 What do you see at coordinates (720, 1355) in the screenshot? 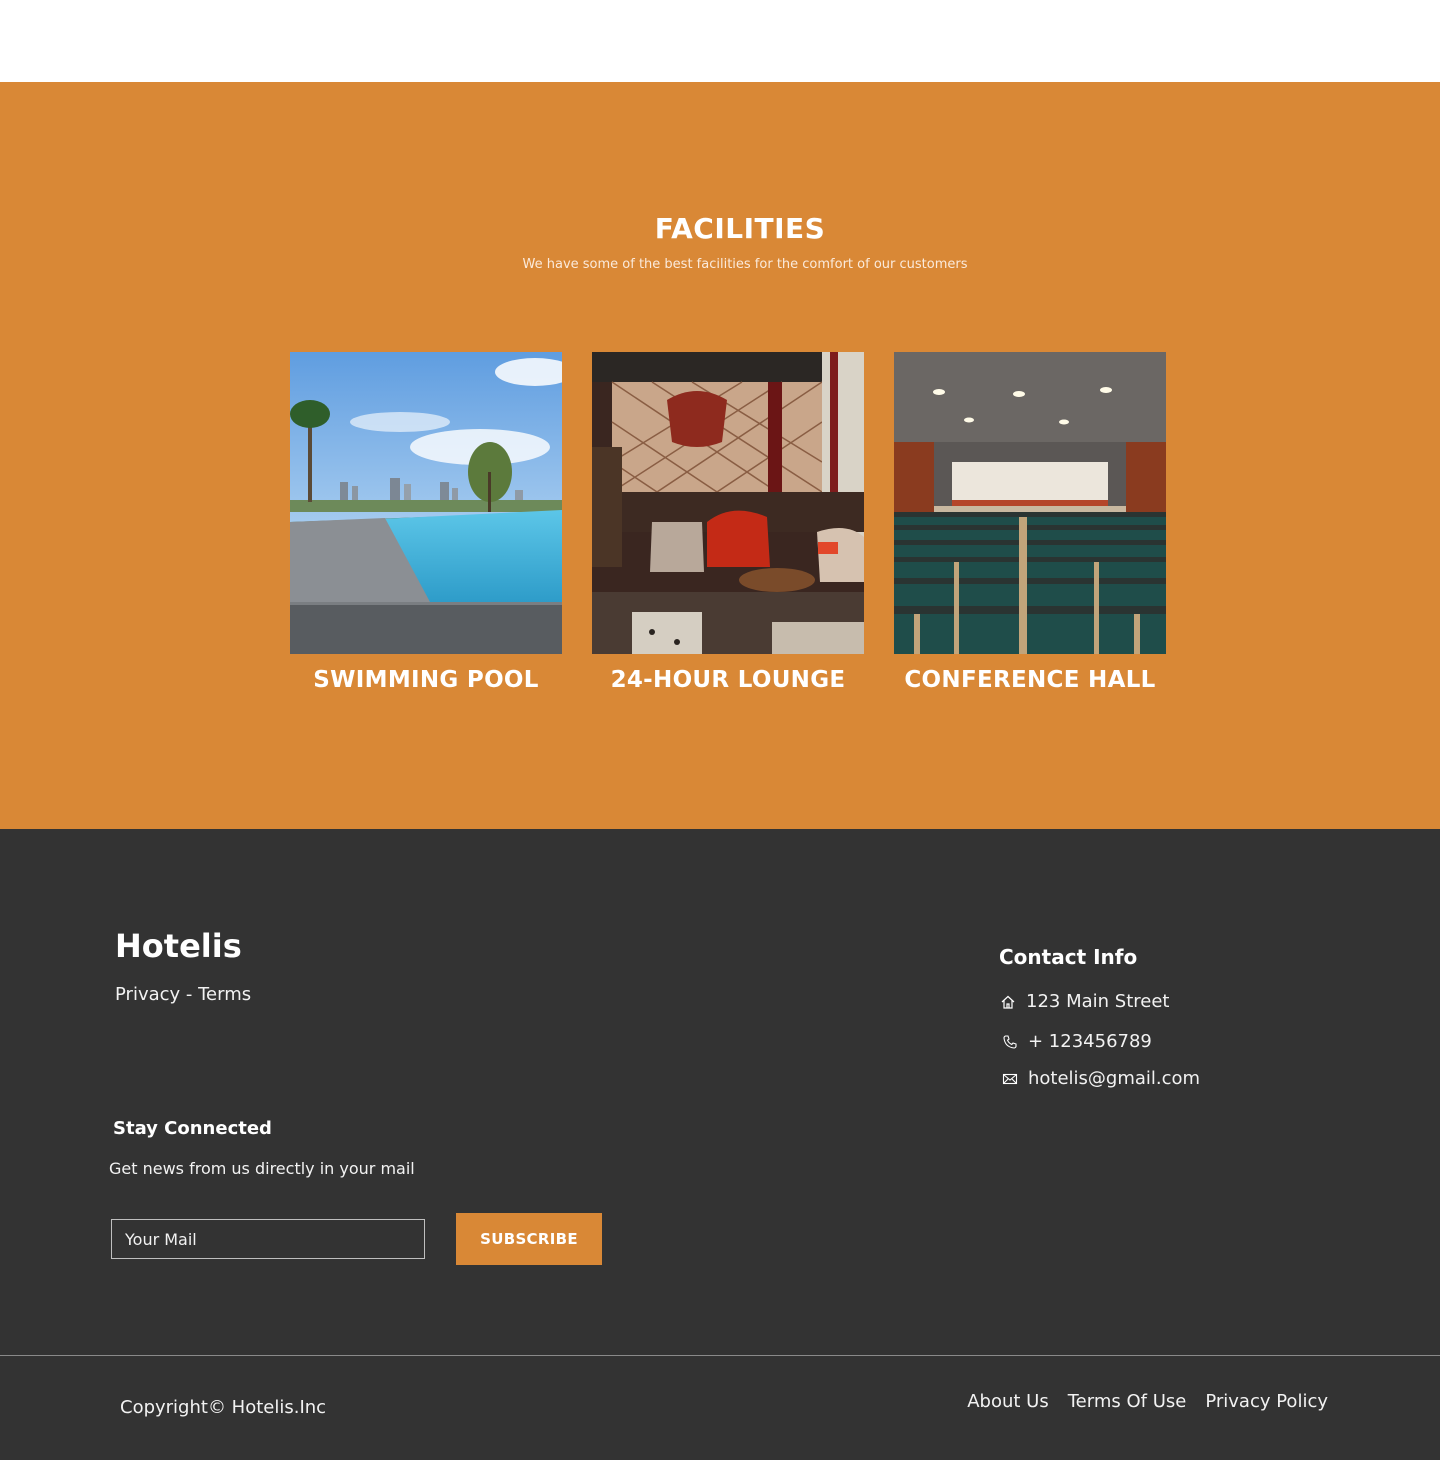
I see `footer-divider` at bounding box center [720, 1355].